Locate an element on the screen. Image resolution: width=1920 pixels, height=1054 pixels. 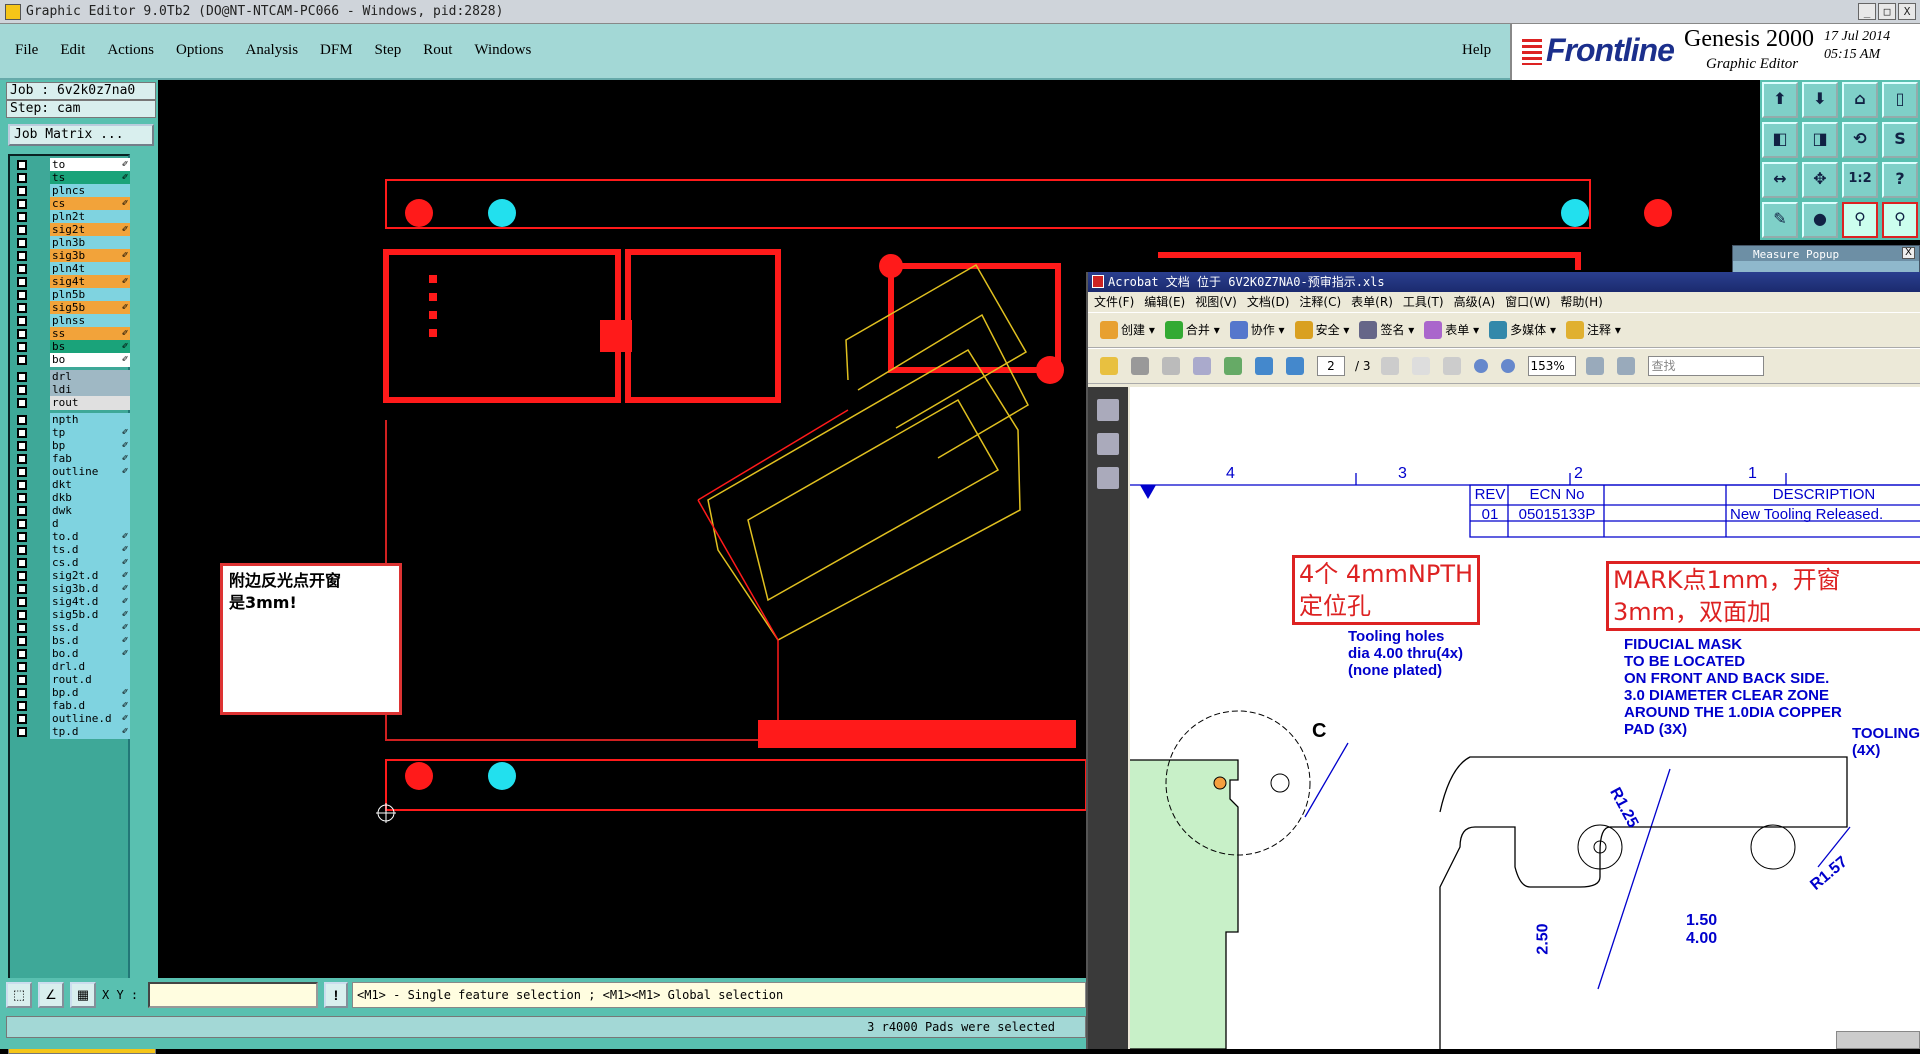
acrobat-menu-item: 工具(T) is located at coordinates (1423, 302).